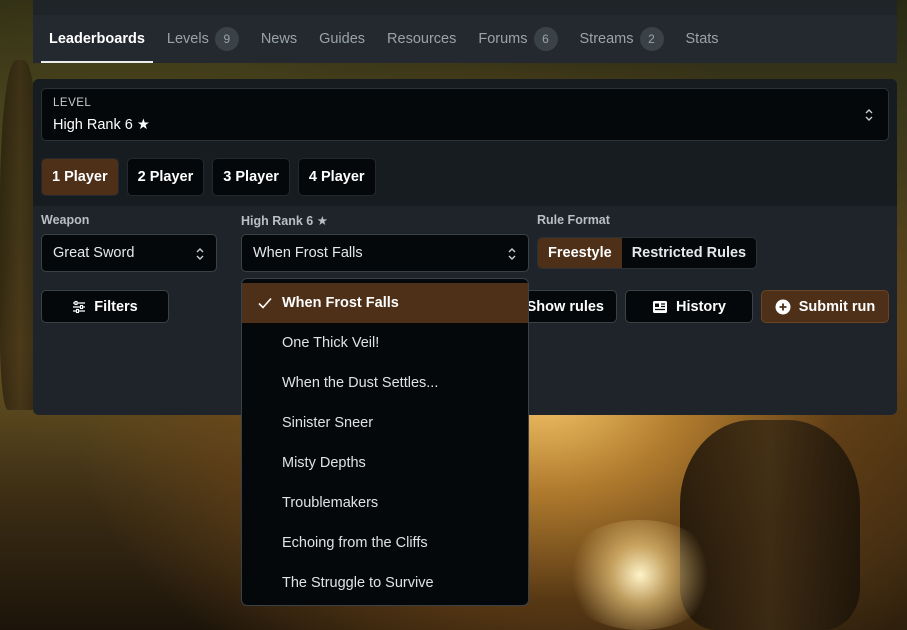 The height and width of the screenshot is (630, 907). Describe the element at coordinates (324, 463) in the screenshot. I see `option-label: Misty Depths` at that location.